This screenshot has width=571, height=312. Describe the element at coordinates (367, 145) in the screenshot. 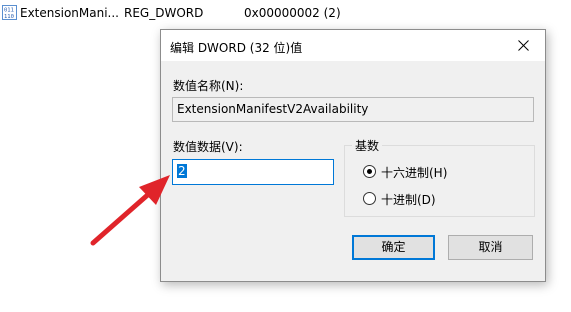

I see `base-group-title: 基数` at that location.